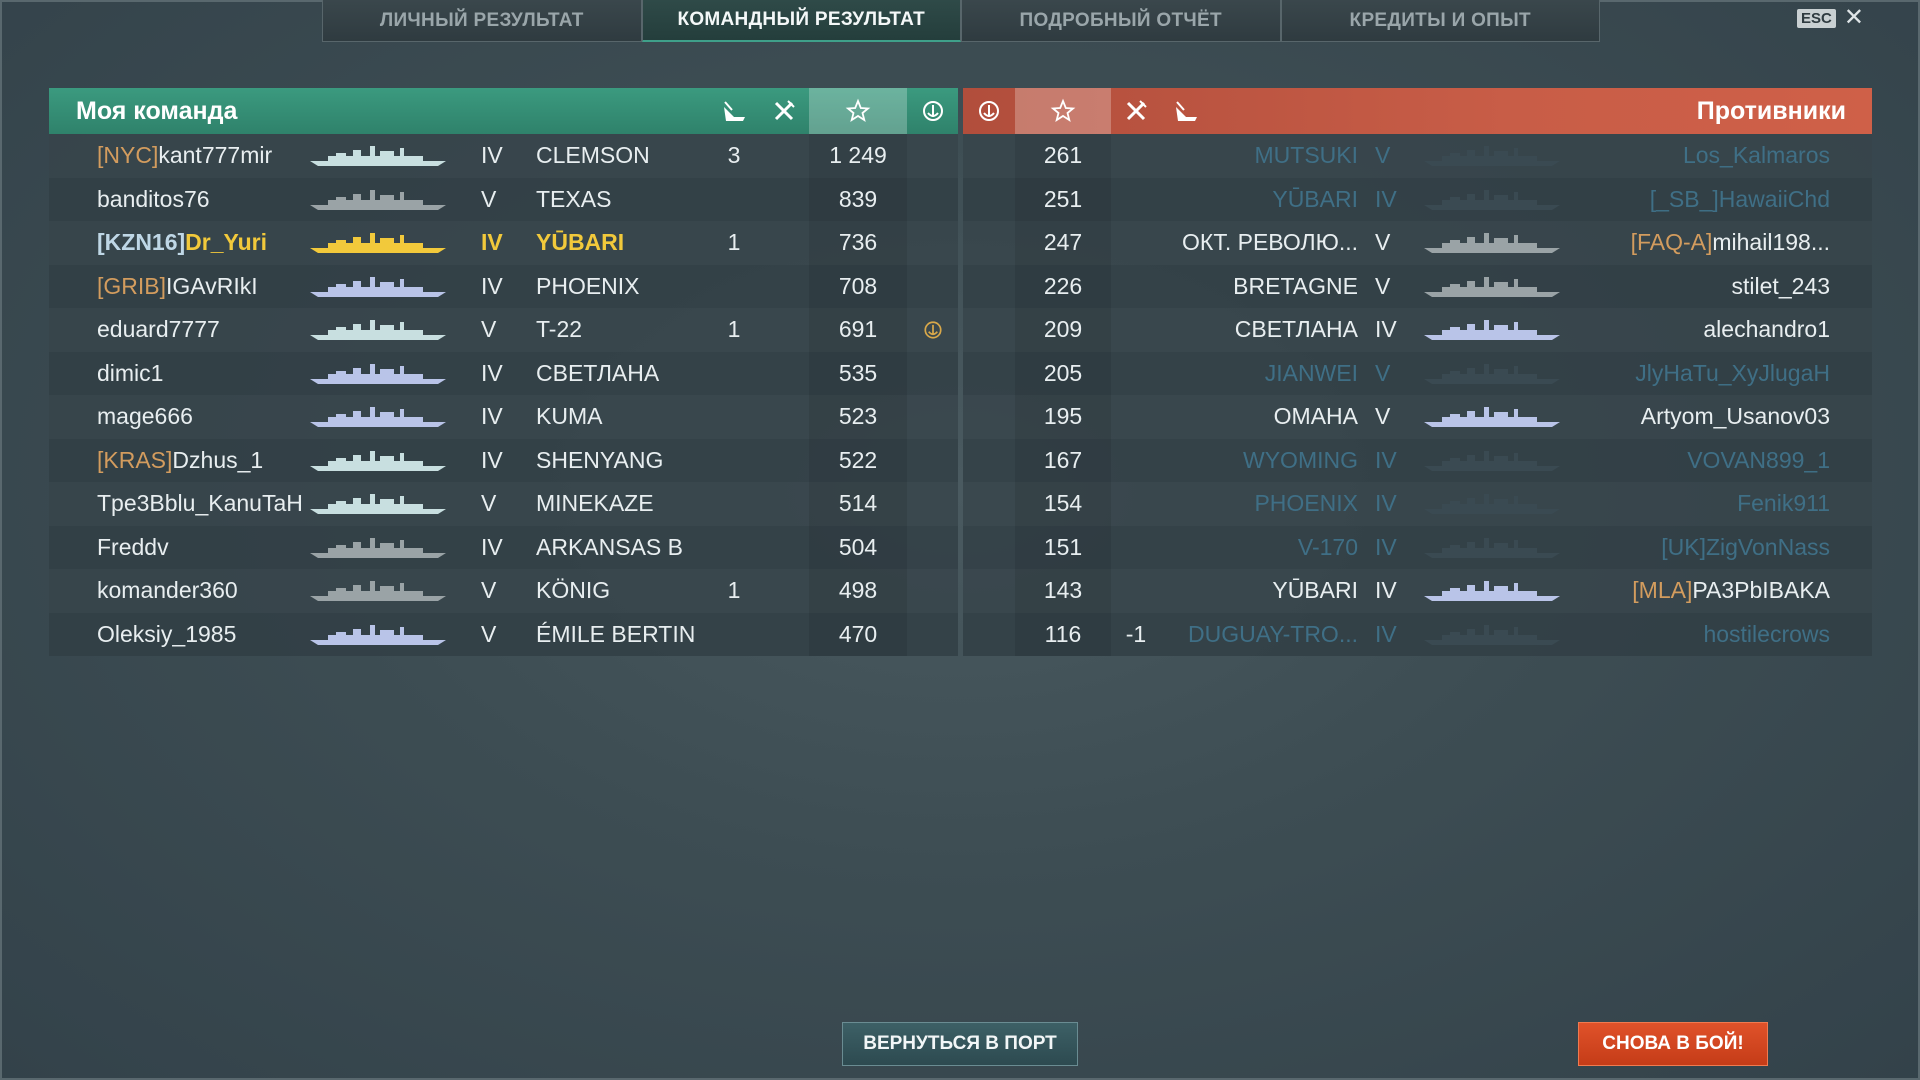 The image size is (1920, 1080). I want to click on ship-name: CLEMSON, so click(593, 155).